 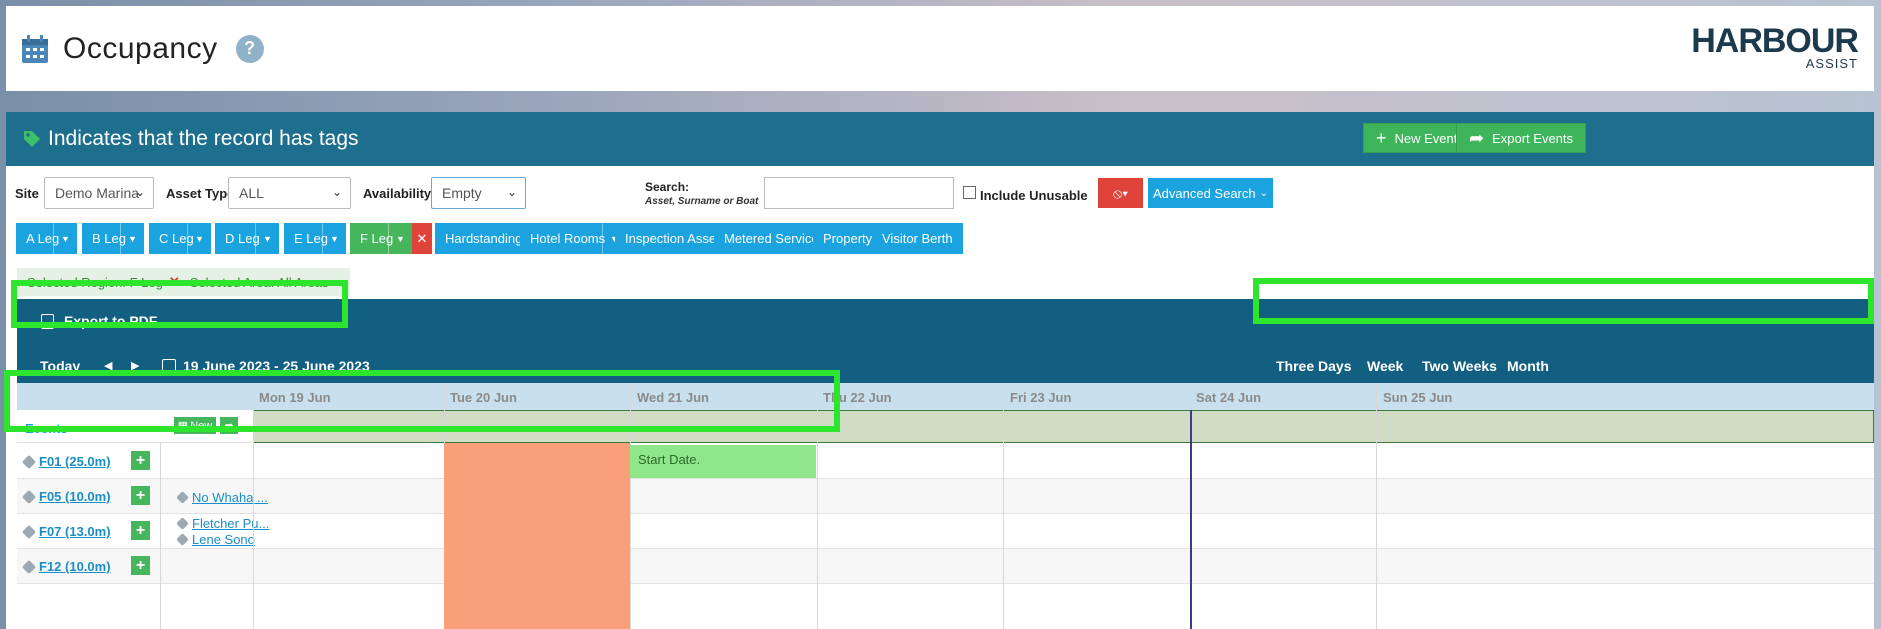 What do you see at coordinates (702, 201) in the screenshot?
I see `search-hint: Asset, Surname or Boat` at bounding box center [702, 201].